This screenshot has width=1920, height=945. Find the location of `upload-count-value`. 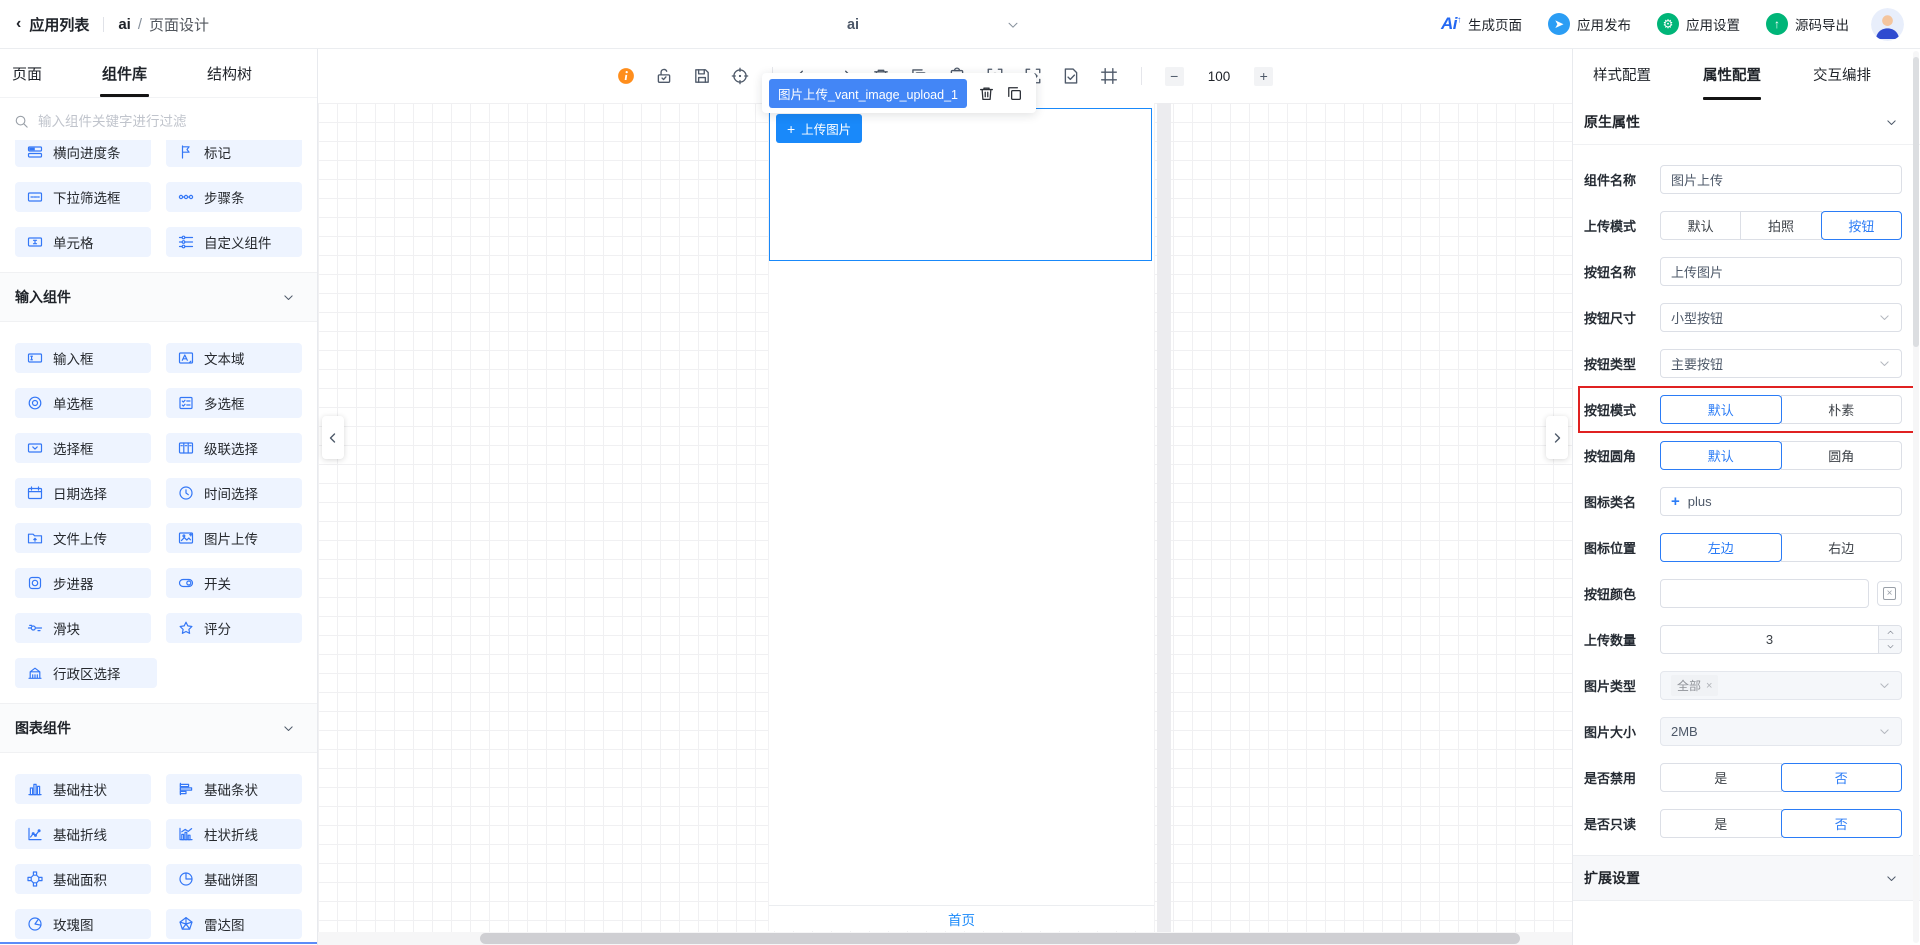

upload-count-value is located at coordinates (1769, 639).